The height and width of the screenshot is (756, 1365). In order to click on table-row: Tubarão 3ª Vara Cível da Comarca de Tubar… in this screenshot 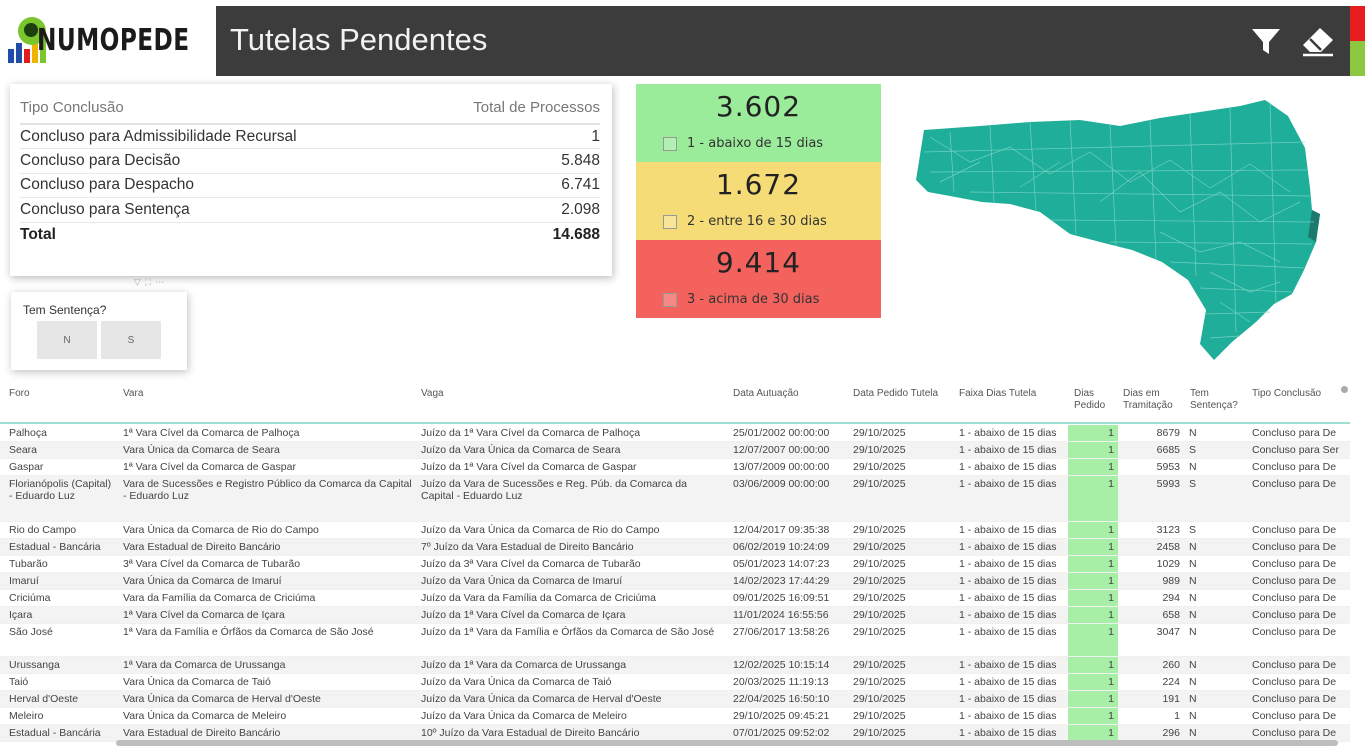, I will do `click(675, 564)`.